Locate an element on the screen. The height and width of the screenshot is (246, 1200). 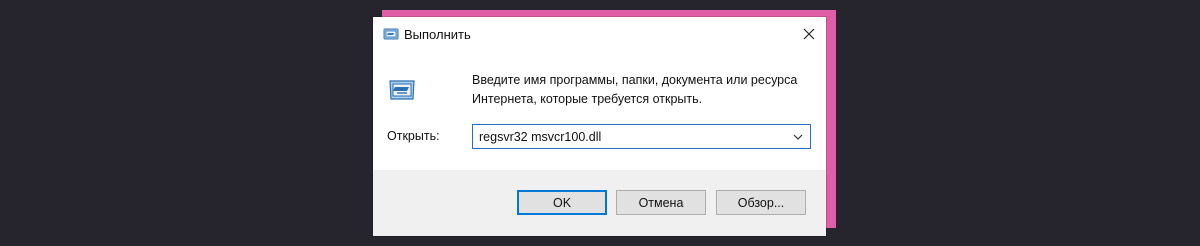
title-bar: Выполнить is located at coordinates (599, 33).